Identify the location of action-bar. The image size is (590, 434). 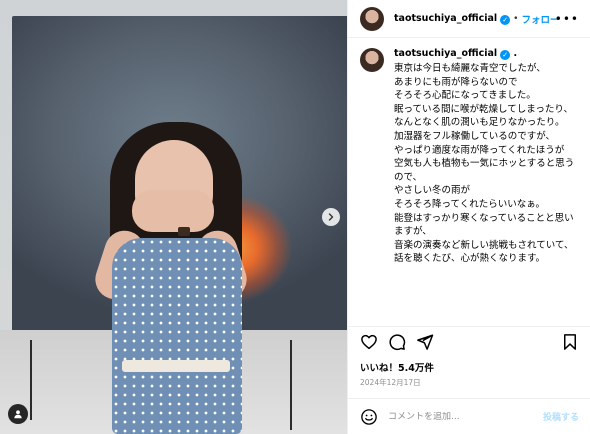
(469, 341).